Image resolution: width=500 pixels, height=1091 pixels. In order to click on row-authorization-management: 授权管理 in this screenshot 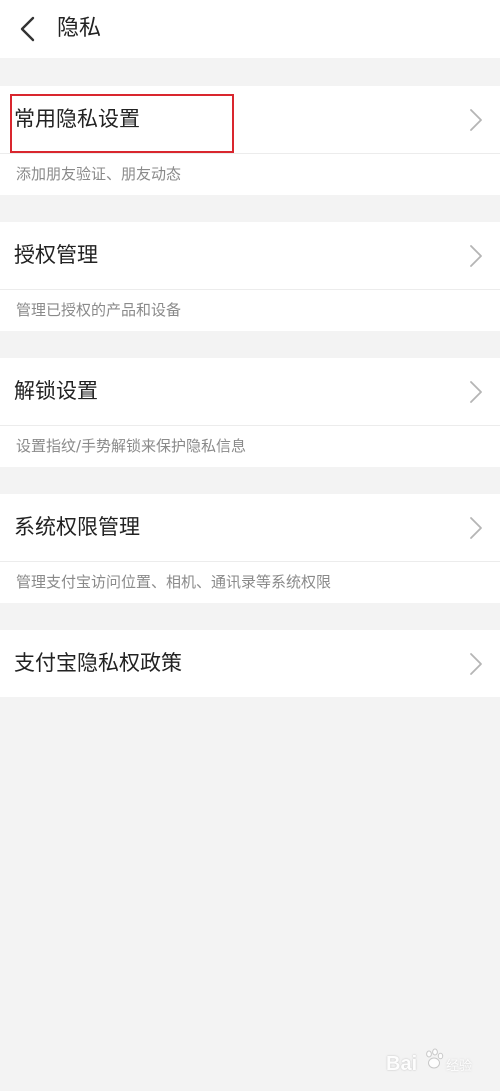, I will do `click(250, 255)`.